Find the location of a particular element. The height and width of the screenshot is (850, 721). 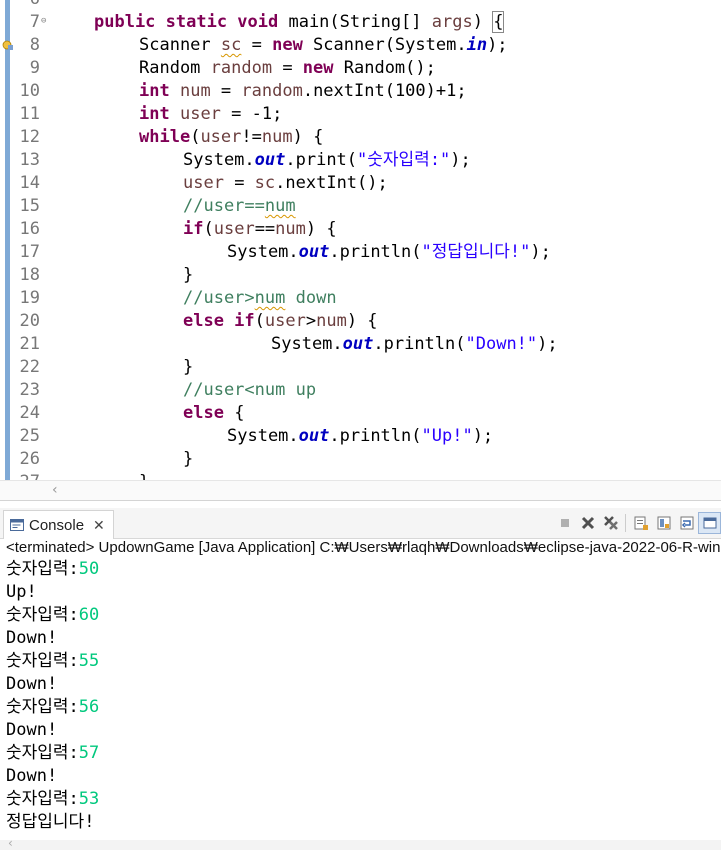

code-line: System.out.println("정답입니다!"); is located at coordinates (389, 252).